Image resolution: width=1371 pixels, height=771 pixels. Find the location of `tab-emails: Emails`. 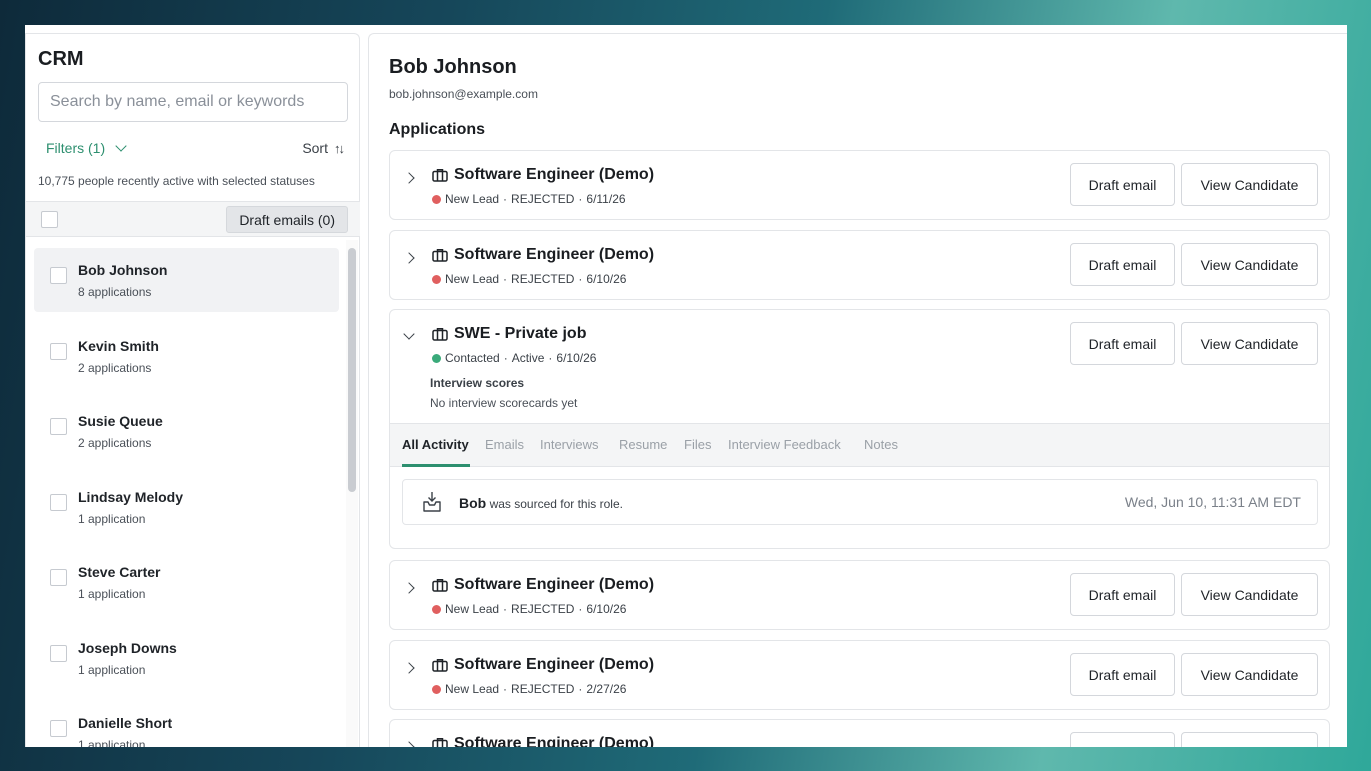

tab-emails: Emails is located at coordinates (504, 444).